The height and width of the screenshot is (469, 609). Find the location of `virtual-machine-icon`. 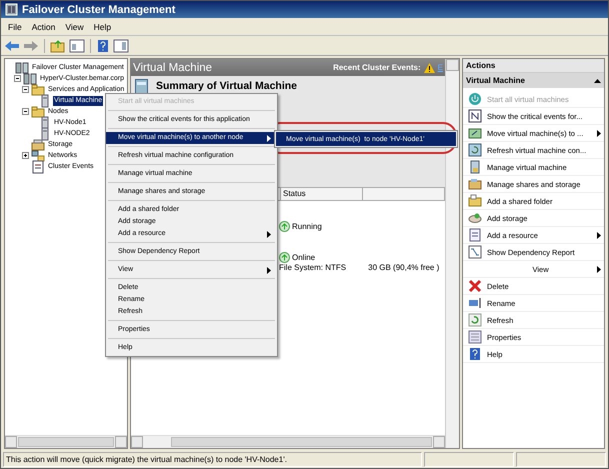

virtual-machine-icon is located at coordinates (141, 87).